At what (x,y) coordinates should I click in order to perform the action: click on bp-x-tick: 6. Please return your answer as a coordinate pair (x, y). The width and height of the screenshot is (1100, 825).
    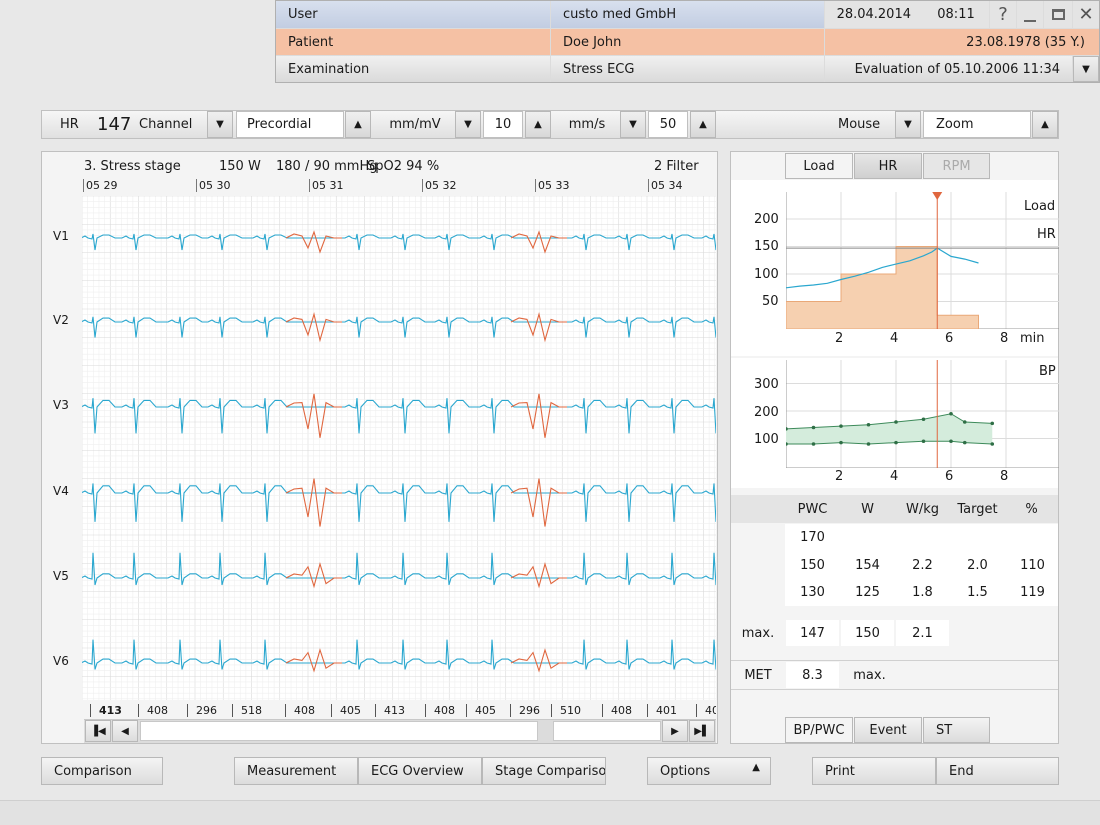
    Looking at the image, I should click on (949, 476).